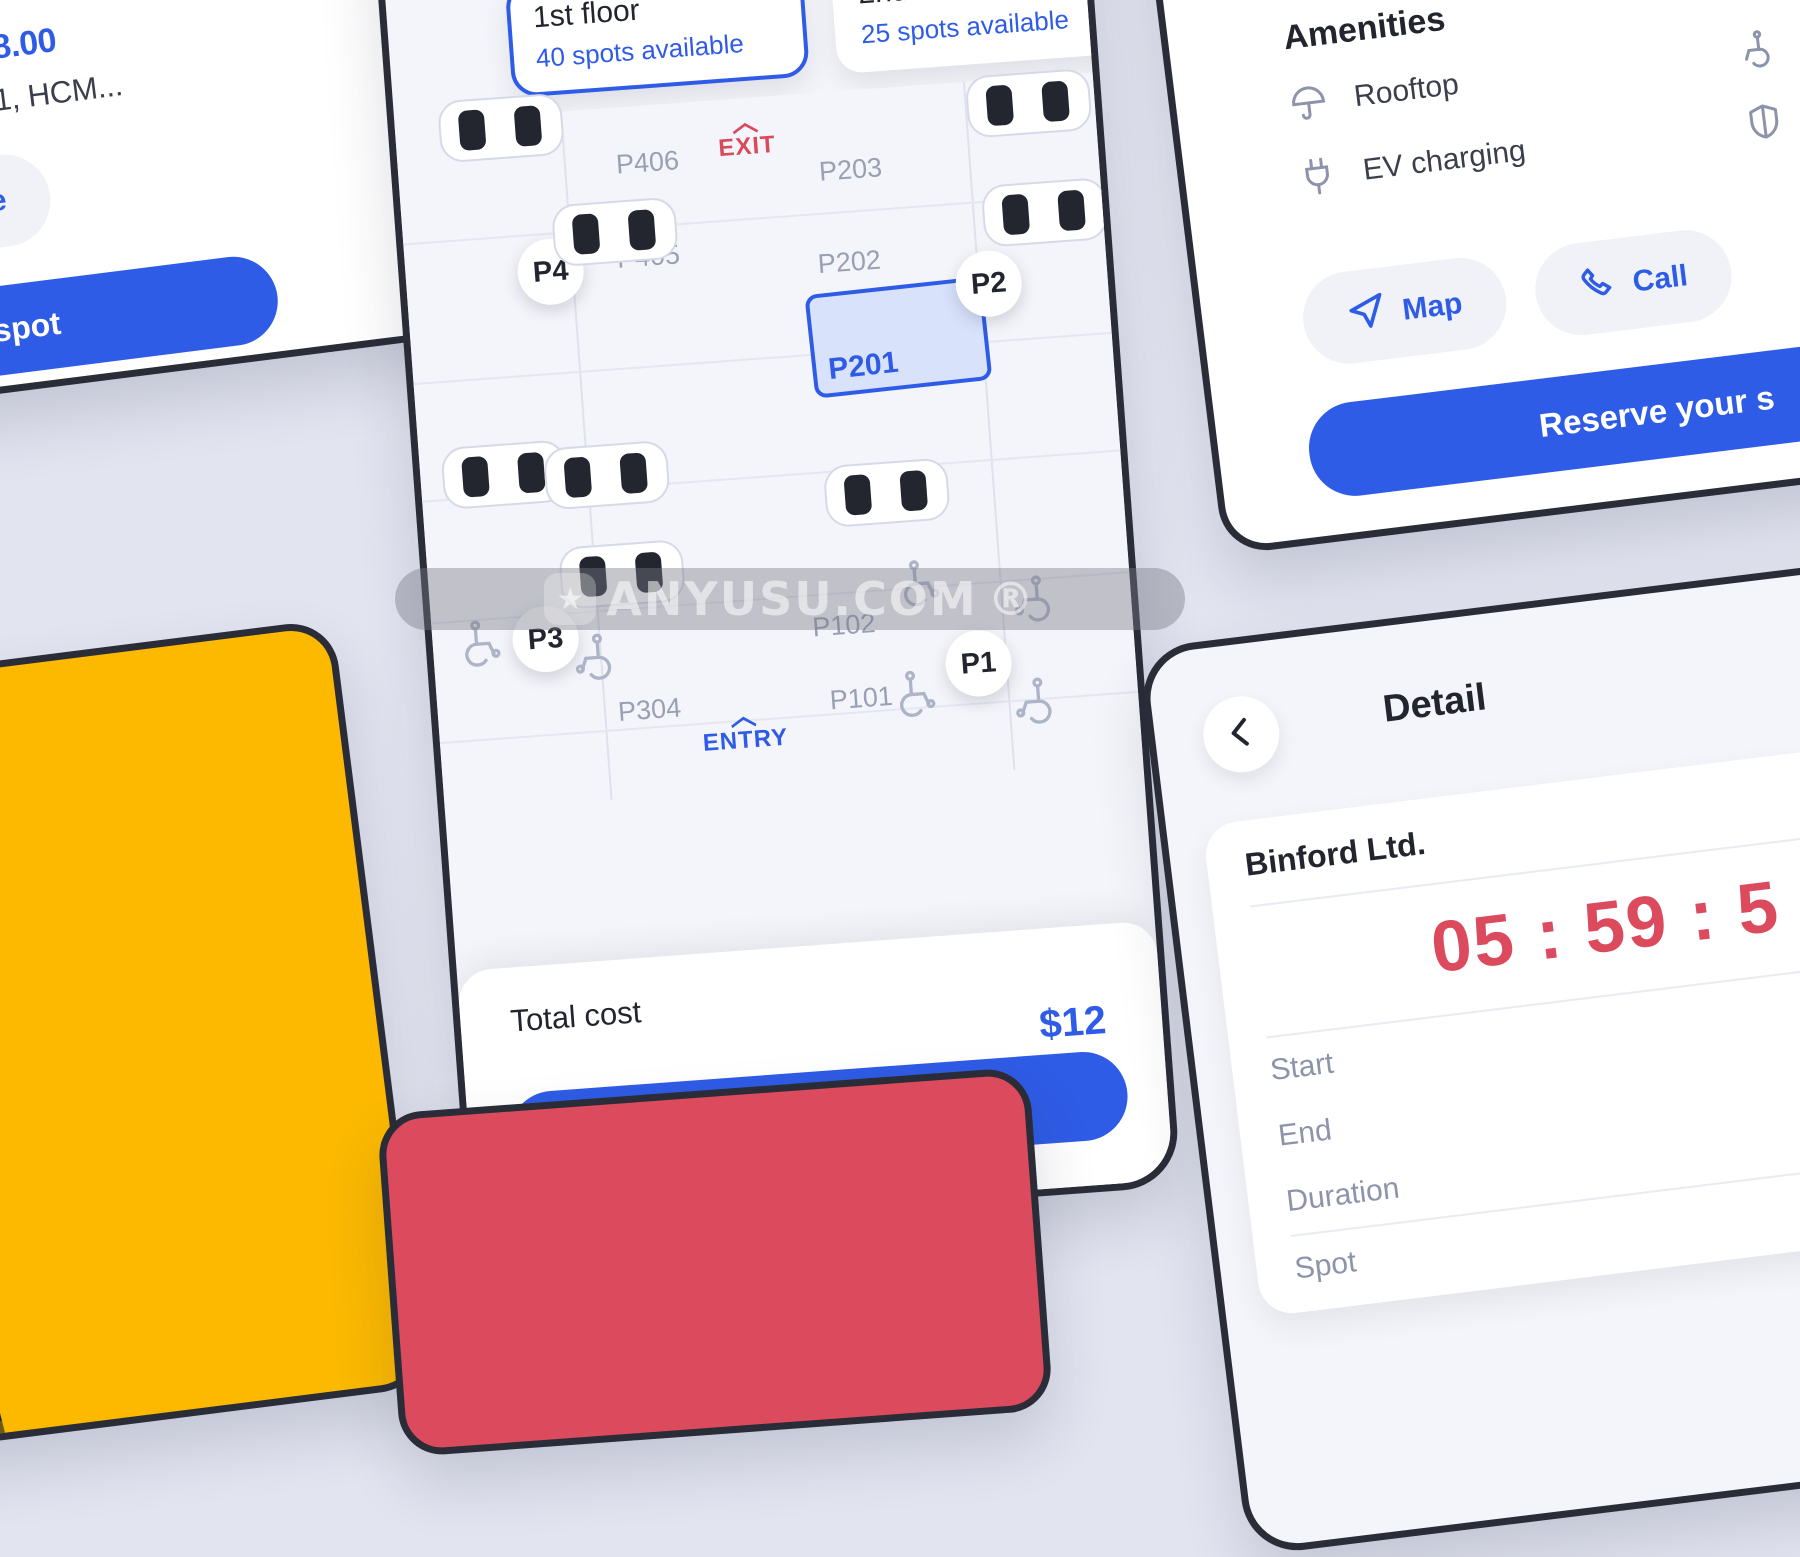  Describe the element at coordinates (29, 50) in the screenshot. I see `price-text: from $8.00` at that location.